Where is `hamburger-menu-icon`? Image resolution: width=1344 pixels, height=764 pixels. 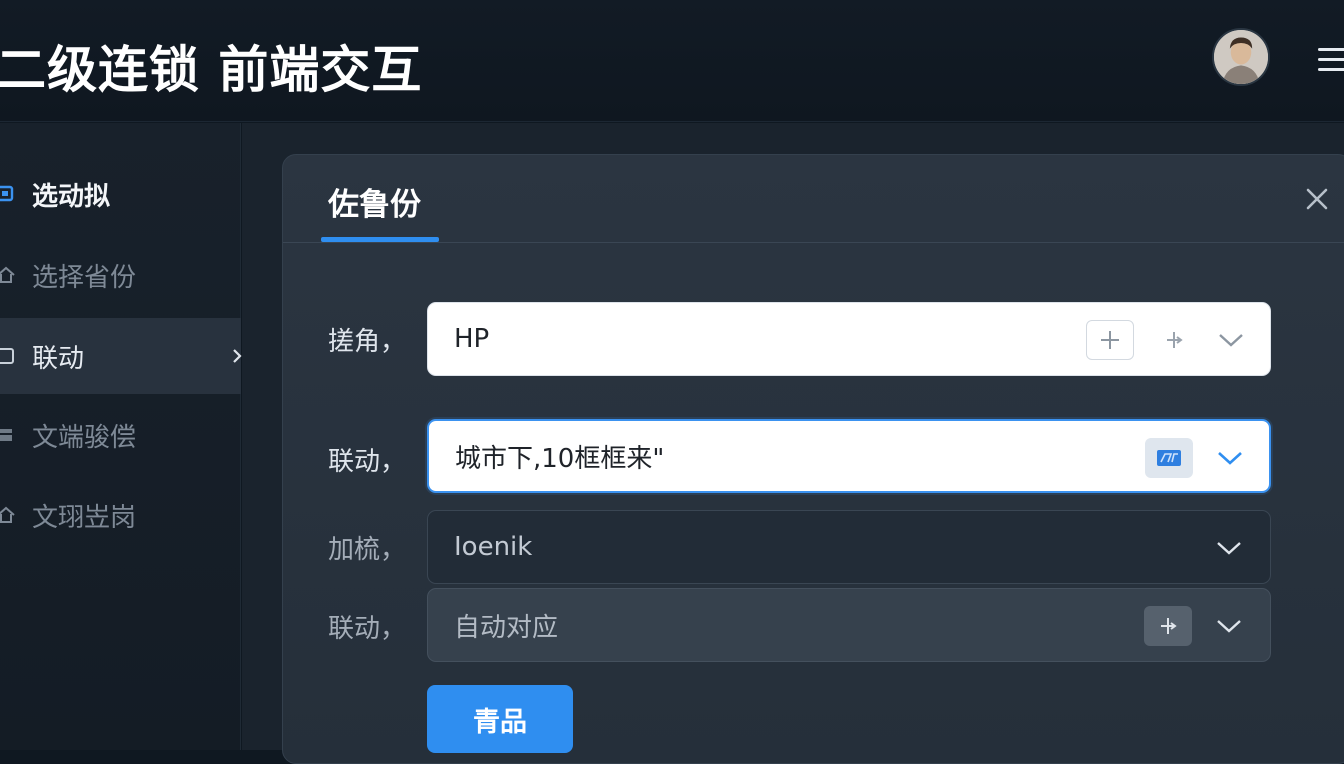
hamburger-menu-icon is located at coordinates (1330, 59).